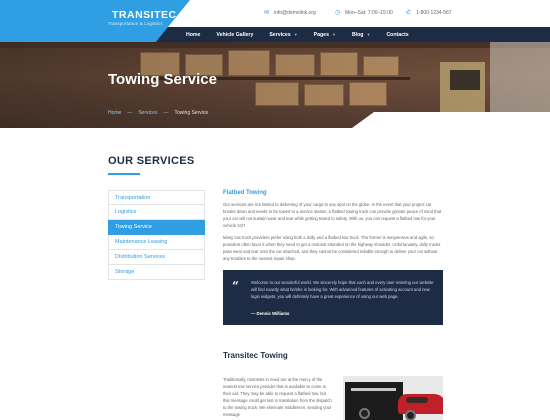 The width and height of the screenshot is (550, 420). What do you see at coordinates (95, 21) in the screenshot?
I see `logo: TRANSITEC Transportation & Logistics` at bounding box center [95, 21].